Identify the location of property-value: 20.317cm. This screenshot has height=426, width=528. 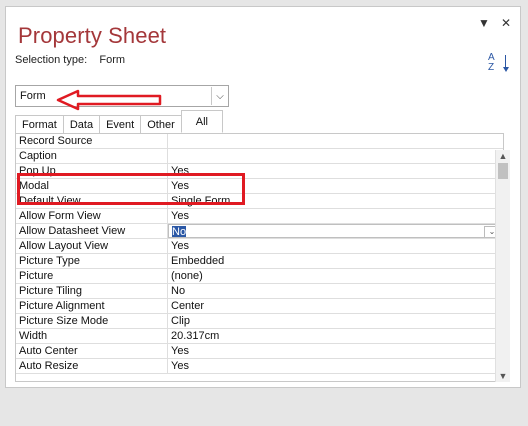
(335, 336).